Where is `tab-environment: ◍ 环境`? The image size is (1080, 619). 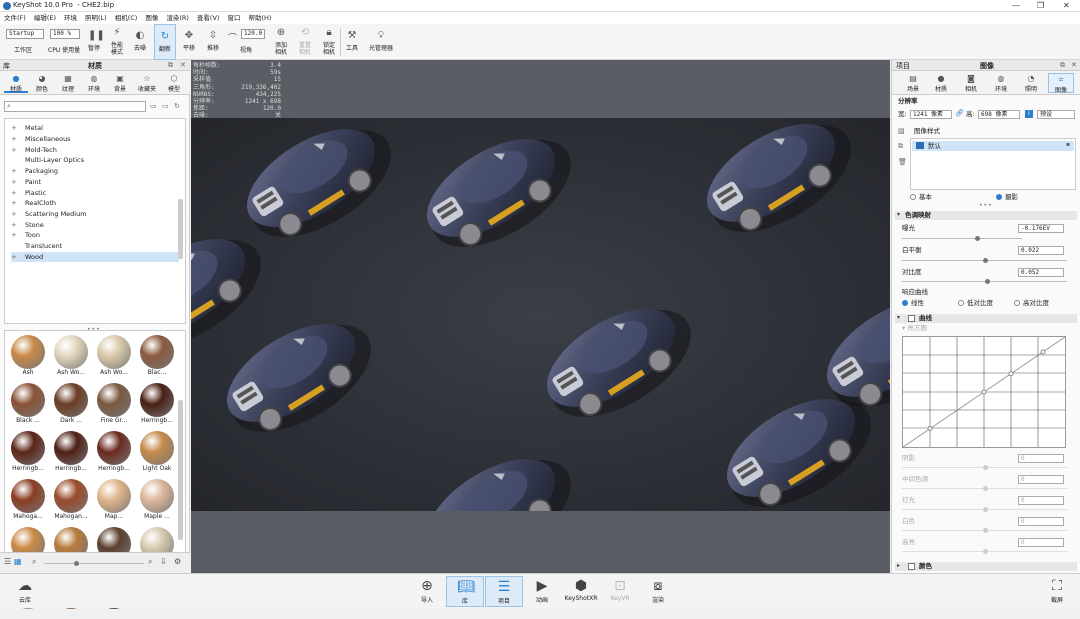
tab-environment: ◍ 环境 is located at coordinates (1001, 83).